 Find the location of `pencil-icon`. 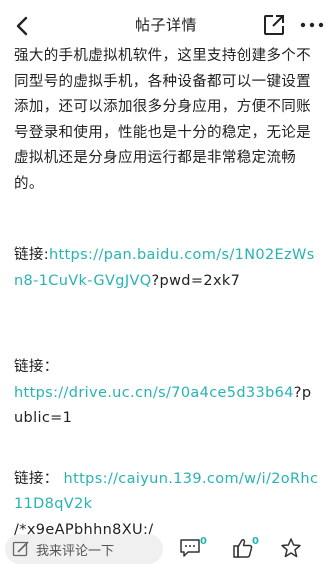

pencil-icon is located at coordinates (20, 549).